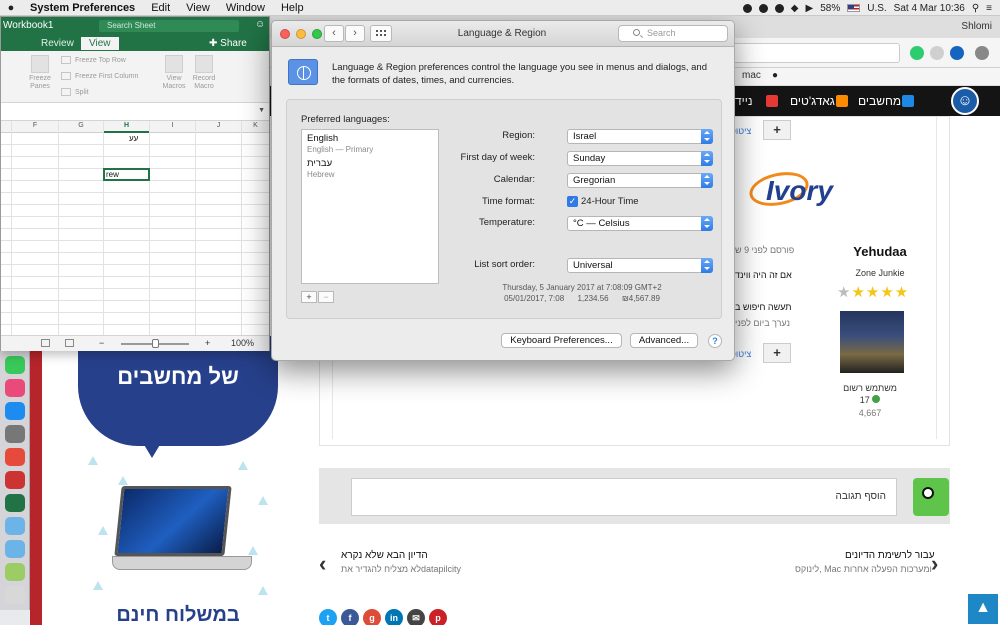  I want to click on app-store-icon, so click(15, 411).